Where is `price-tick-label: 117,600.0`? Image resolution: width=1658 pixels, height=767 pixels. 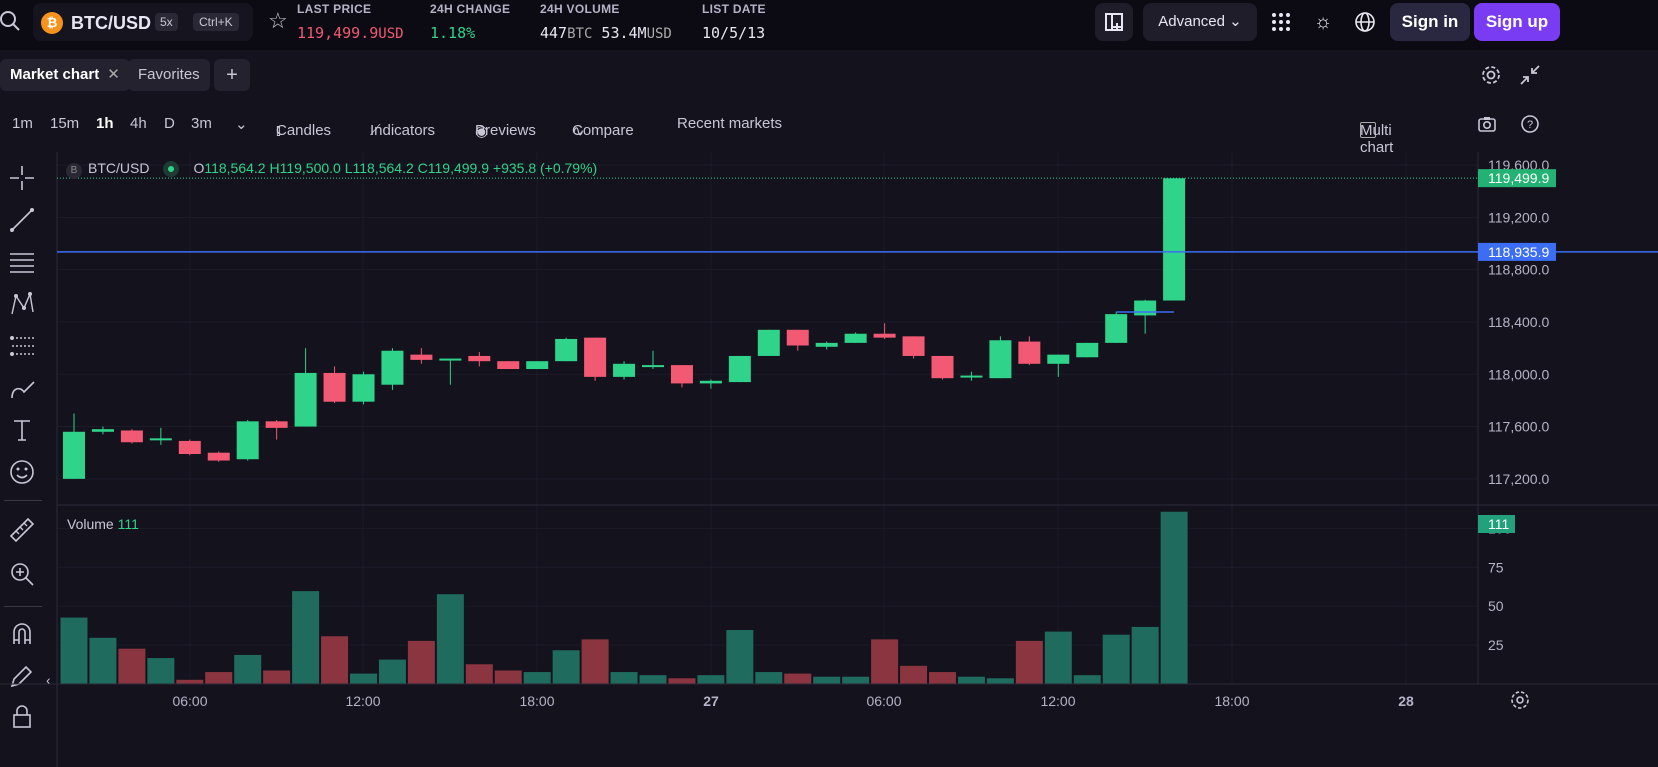 price-tick-label: 117,600.0 is located at coordinates (1518, 427).